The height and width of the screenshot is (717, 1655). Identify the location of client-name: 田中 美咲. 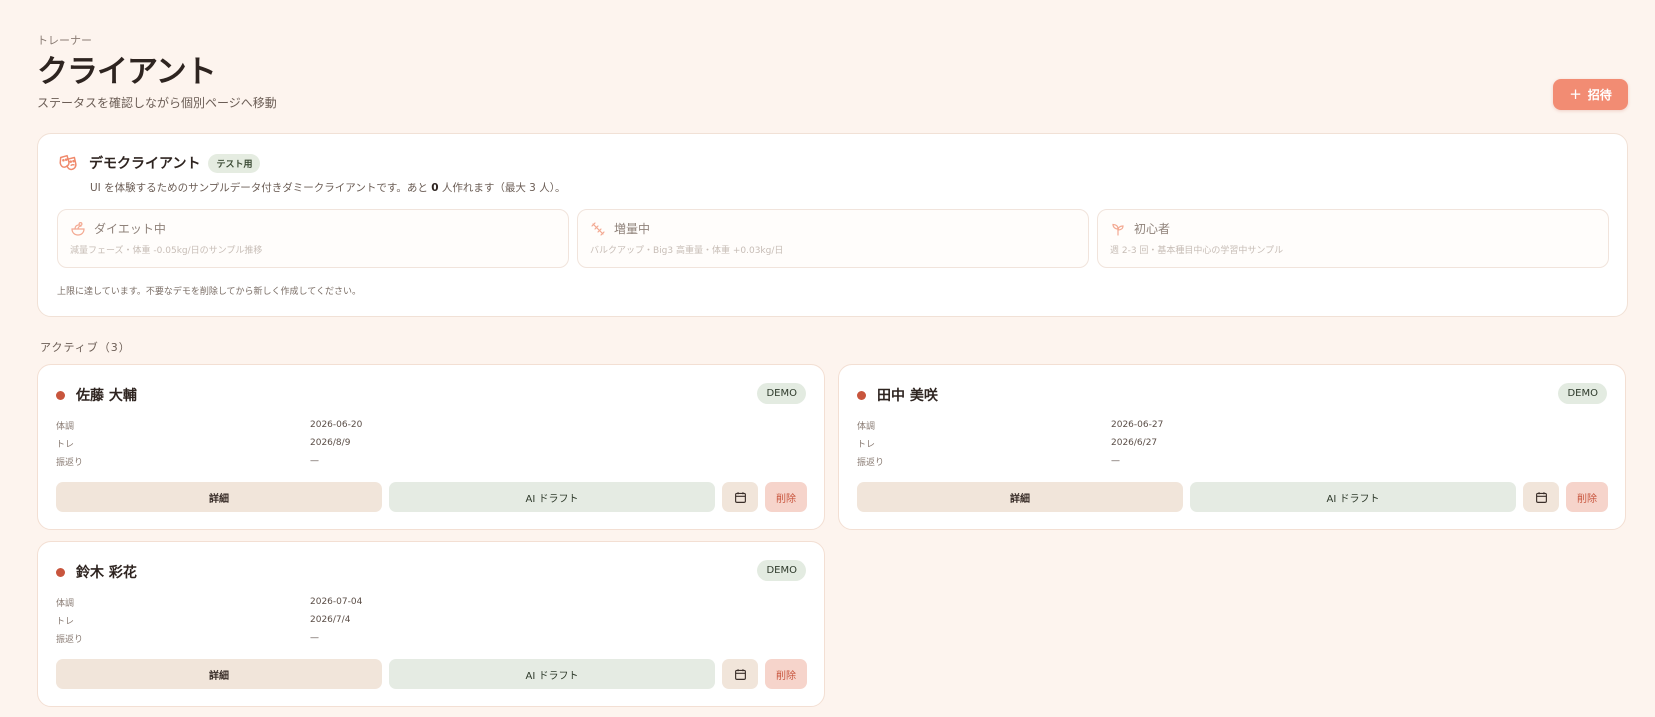
(907, 396).